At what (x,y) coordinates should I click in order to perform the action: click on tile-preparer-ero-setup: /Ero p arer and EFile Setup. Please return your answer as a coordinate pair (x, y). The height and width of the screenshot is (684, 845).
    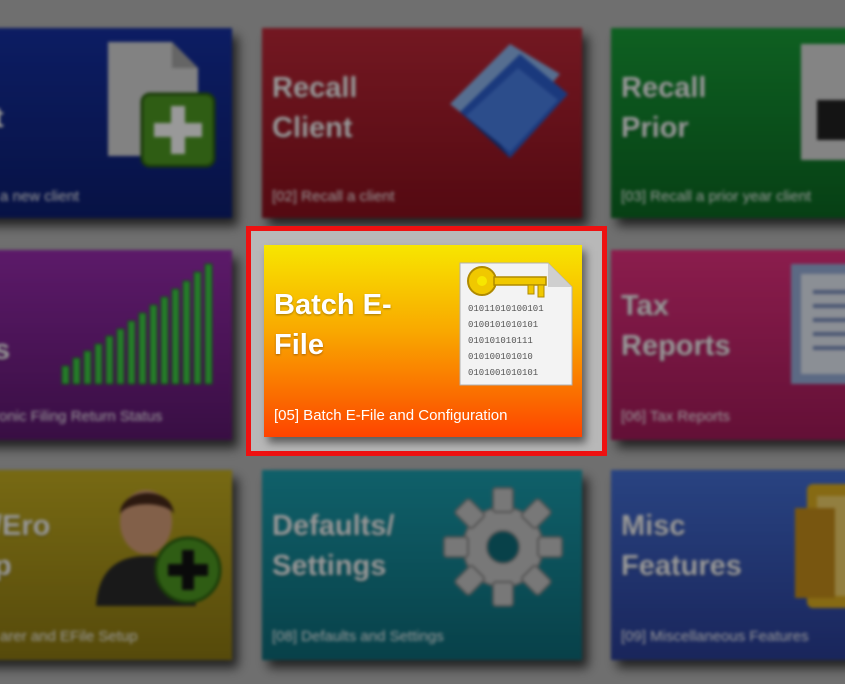
    Looking at the image, I should click on (116, 565).